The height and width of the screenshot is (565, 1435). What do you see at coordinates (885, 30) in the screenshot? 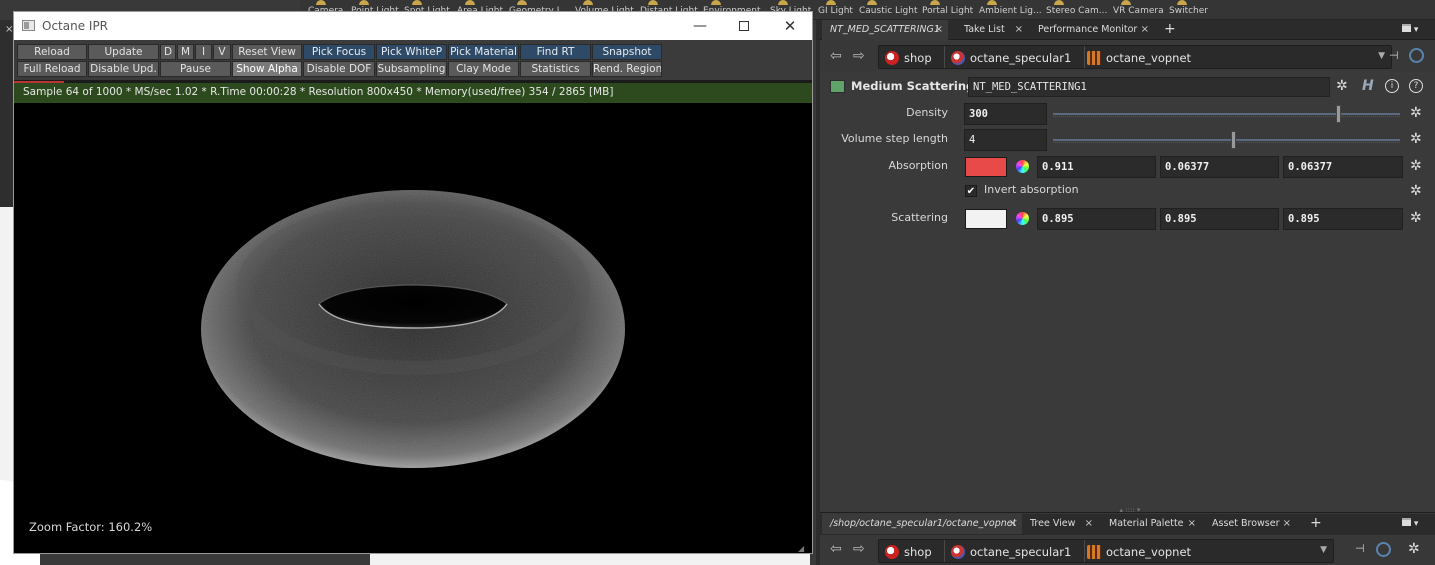
I see `tab-nt-med-scattering: NT_MED_SCATTERING1 ×` at bounding box center [885, 30].